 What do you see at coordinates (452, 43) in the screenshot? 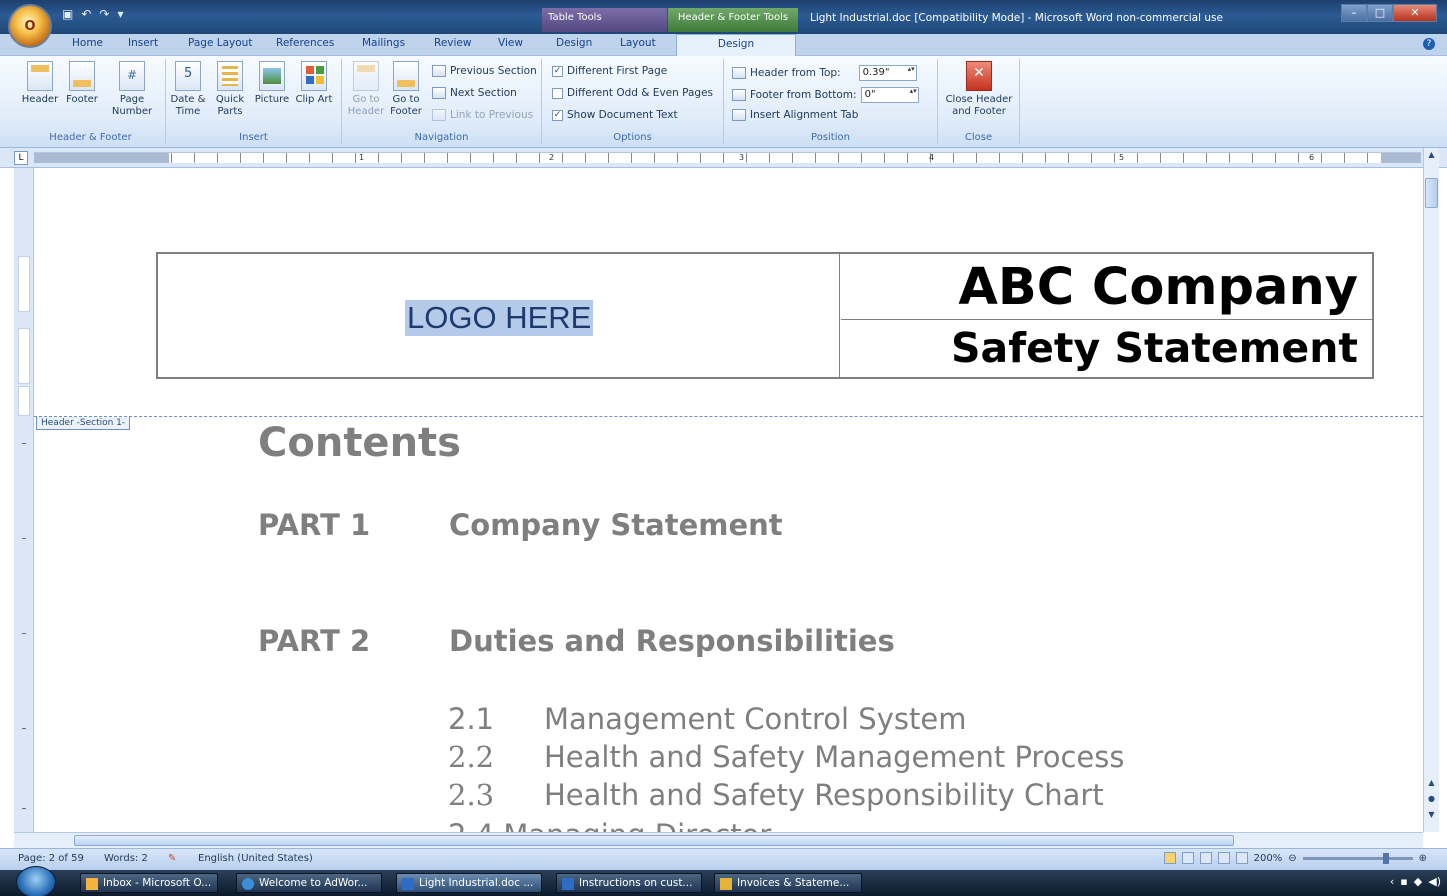
I see `tab-review: Review` at bounding box center [452, 43].